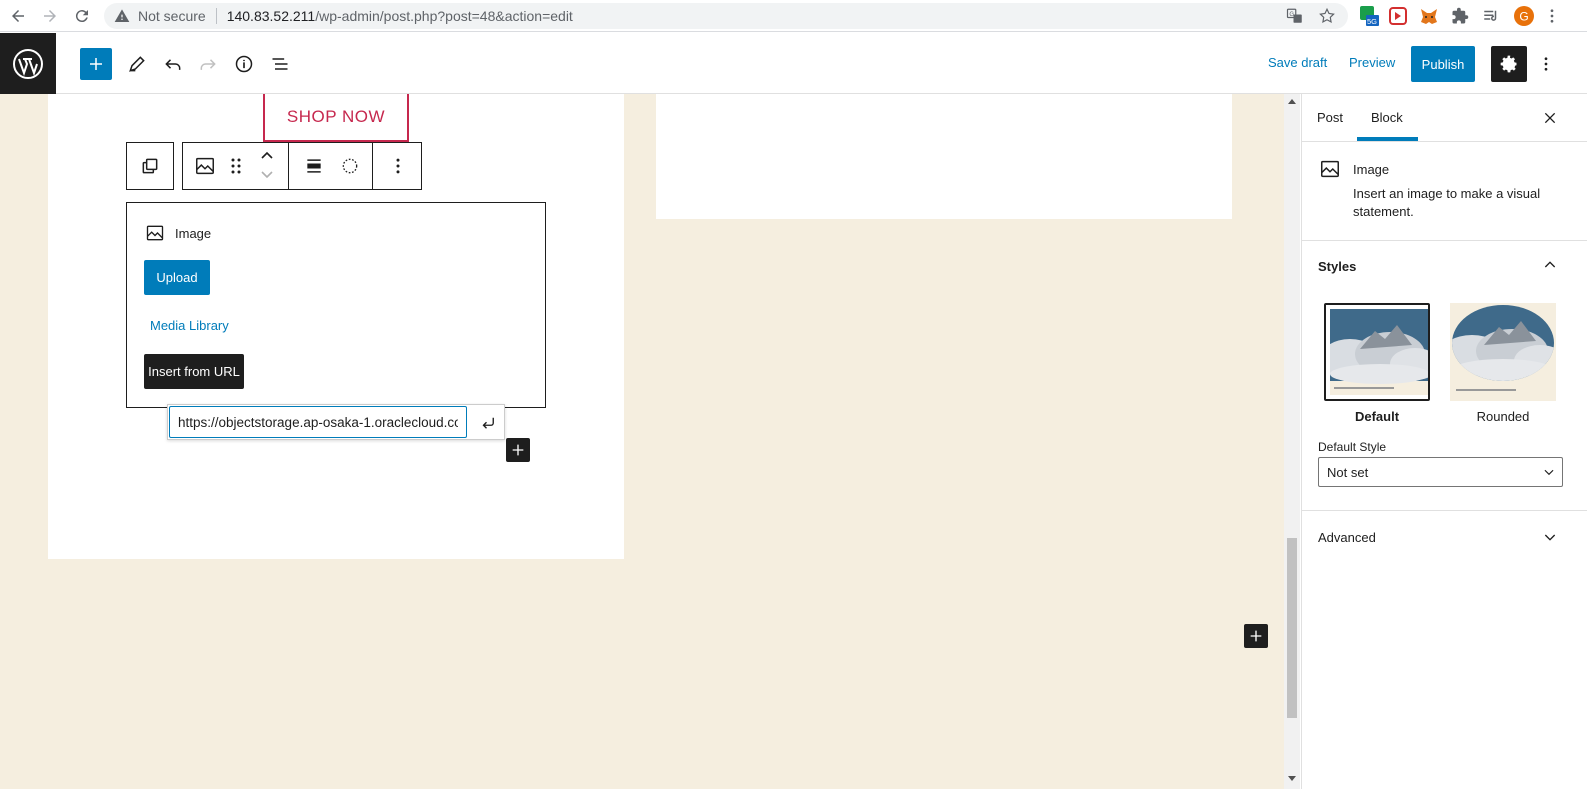 The image size is (1587, 801). What do you see at coordinates (28, 63) in the screenshot?
I see `wordpress-logo-icon` at bounding box center [28, 63].